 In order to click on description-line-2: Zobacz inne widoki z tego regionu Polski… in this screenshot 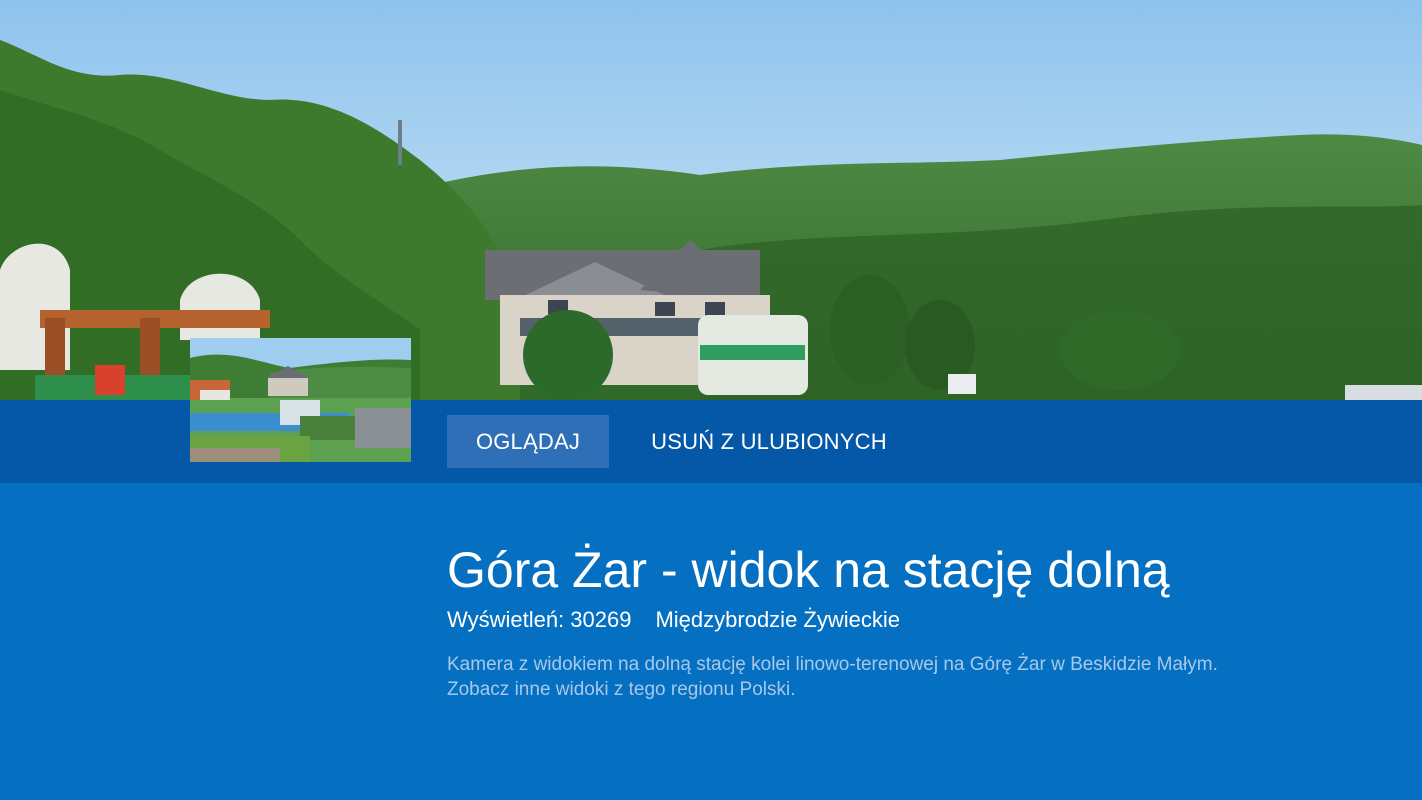, I will do `click(621, 689)`.